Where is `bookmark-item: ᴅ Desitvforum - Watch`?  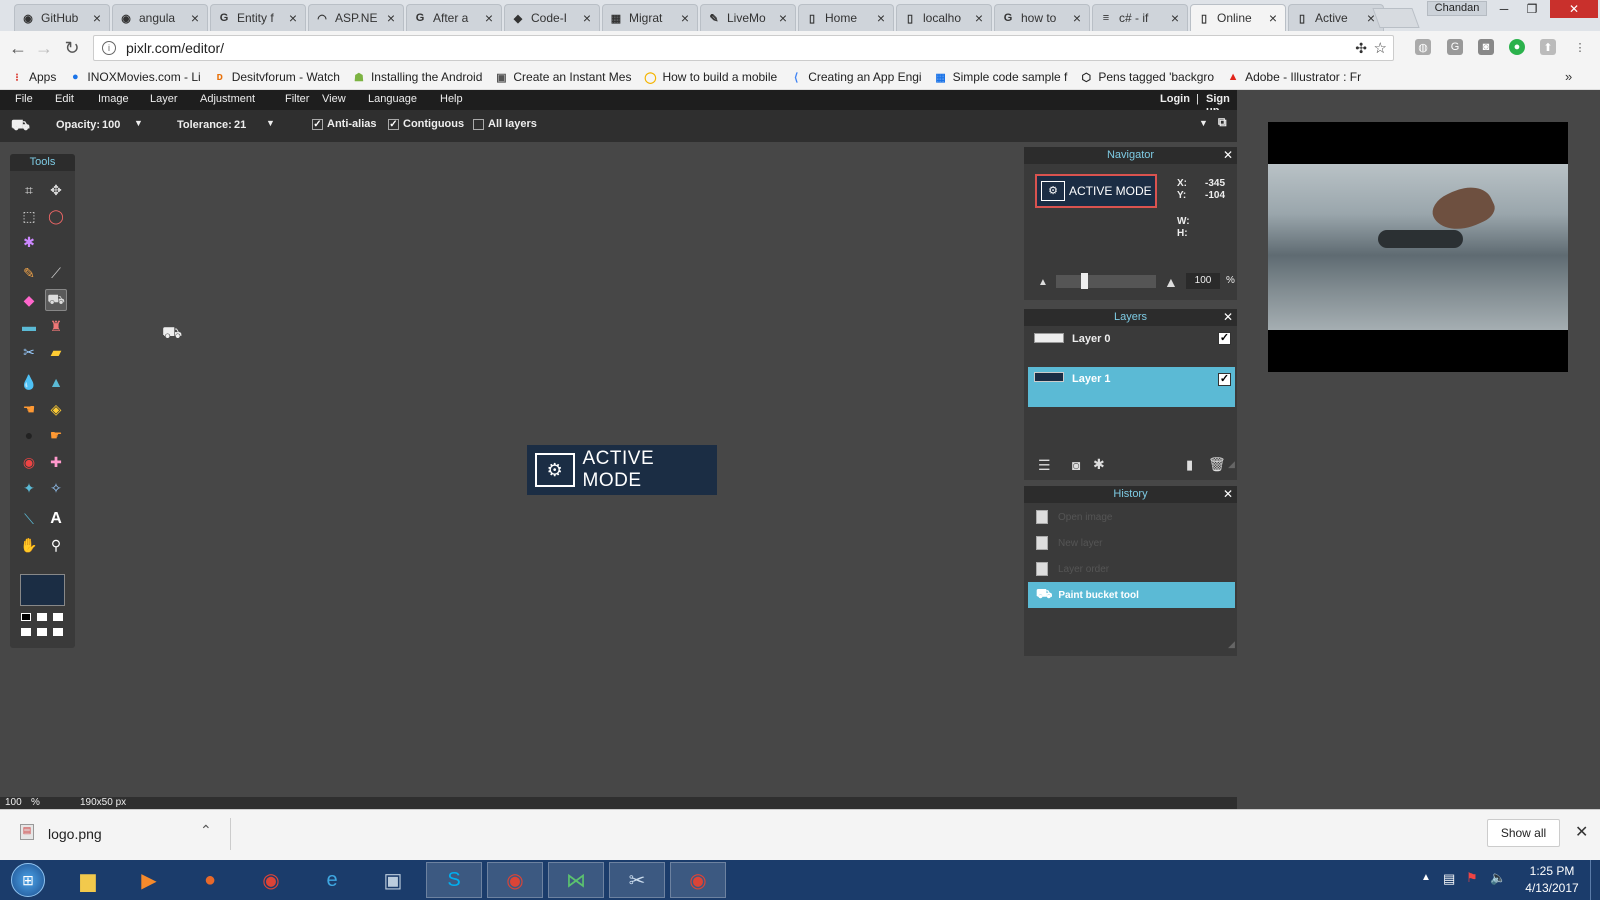 bookmark-item: ᴅ Desitvforum - Watch is located at coordinates (276, 77).